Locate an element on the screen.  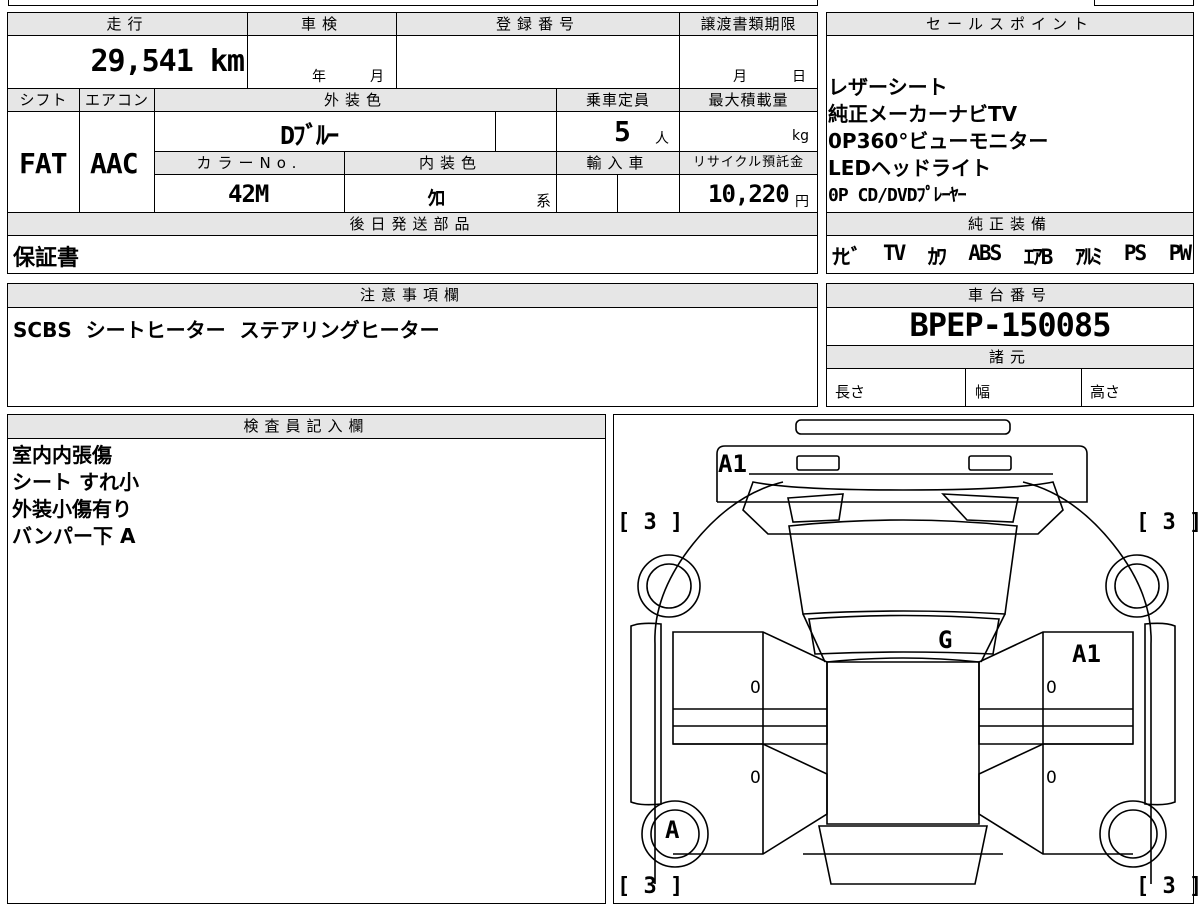
mileage-header: 走行 is located at coordinates (127, 24).